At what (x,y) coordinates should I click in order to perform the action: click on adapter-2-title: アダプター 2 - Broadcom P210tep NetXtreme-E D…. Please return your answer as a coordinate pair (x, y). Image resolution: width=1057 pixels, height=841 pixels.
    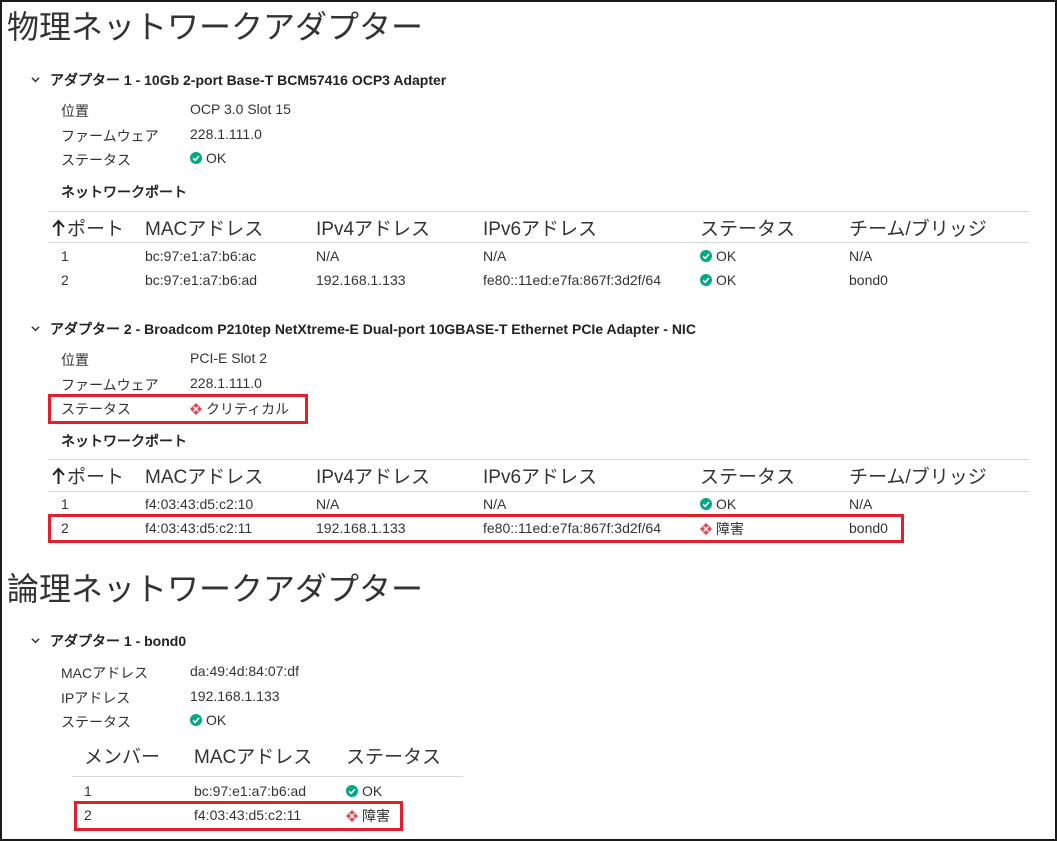
    Looking at the image, I should click on (373, 329).